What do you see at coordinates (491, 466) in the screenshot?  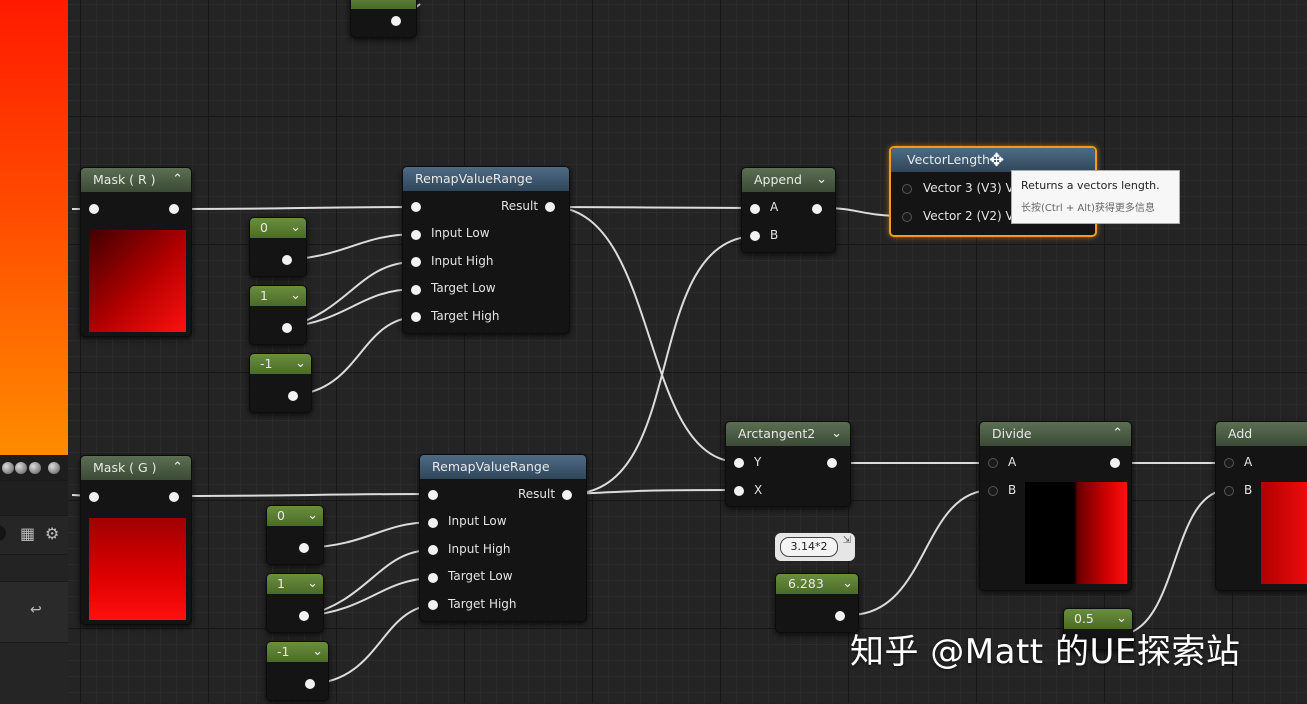 I see `node-title: RemapValueRange` at bounding box center [491, 466].